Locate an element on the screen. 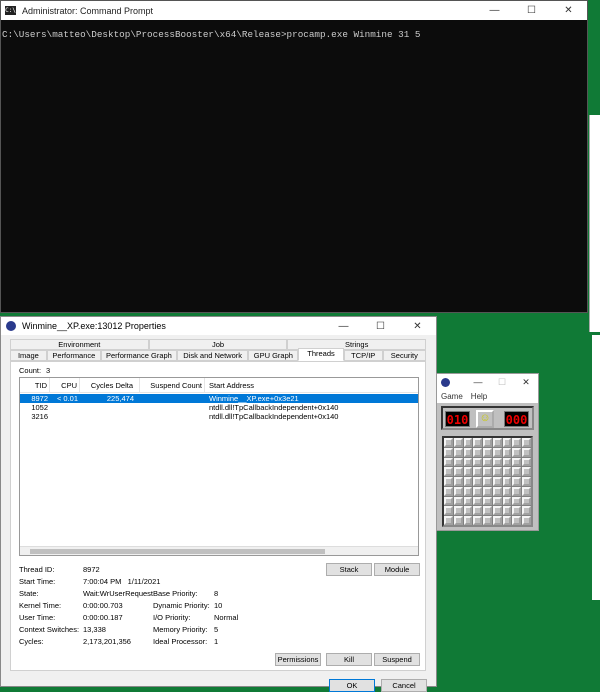  column-start-address: Start Address is located at coordinates (311, 385).